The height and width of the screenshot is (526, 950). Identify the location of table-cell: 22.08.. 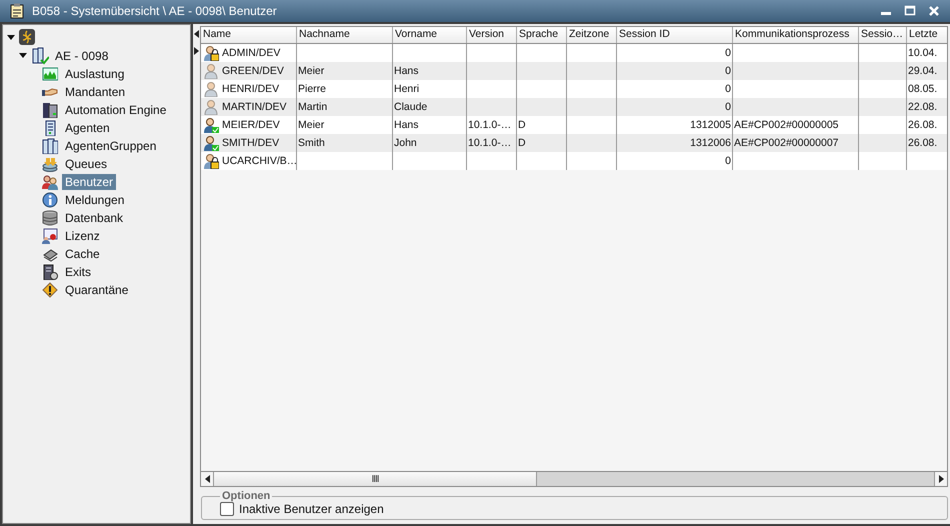
(923, 107).